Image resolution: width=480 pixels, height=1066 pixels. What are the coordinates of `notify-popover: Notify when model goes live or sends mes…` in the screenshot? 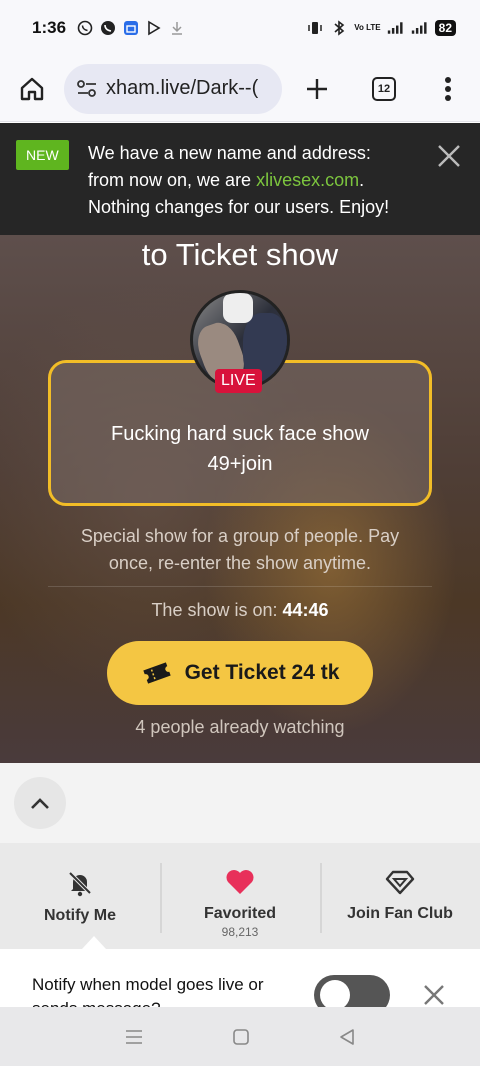 It's located at (240, 978).